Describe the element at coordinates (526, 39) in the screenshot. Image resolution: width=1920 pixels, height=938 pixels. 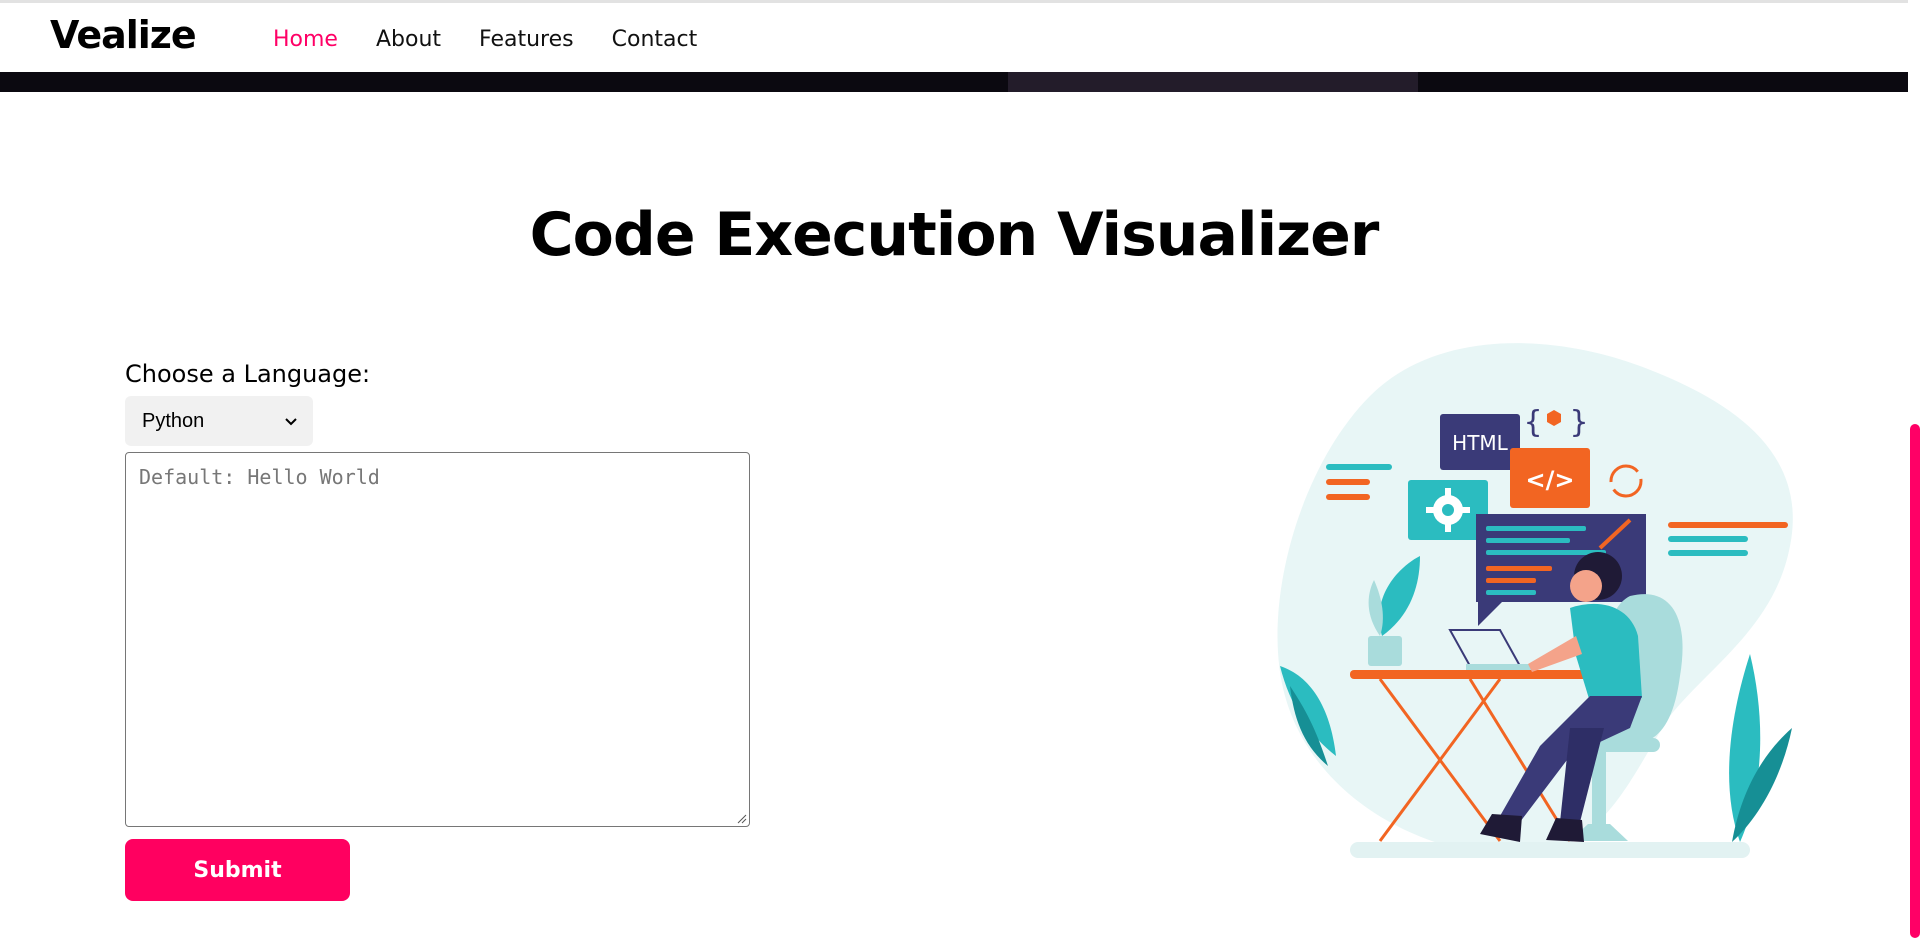
I see `nav-link-features: Features` at that location.